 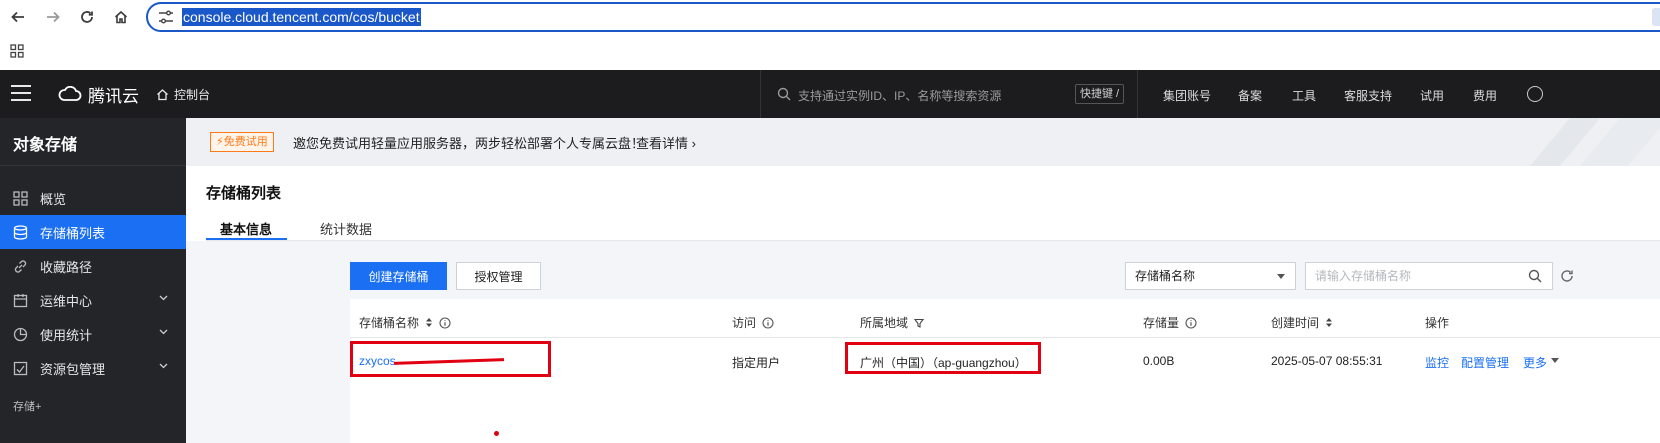 What do you see at coordinates (1535, 362) in the screenshot?
I see `more-actions-link: 更多` at bounding box center [1535, 362].